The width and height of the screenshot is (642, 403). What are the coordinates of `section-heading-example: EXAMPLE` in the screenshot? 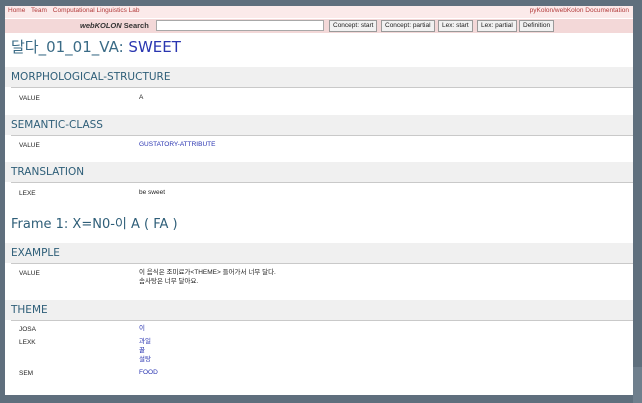 It's located at (319, 253).